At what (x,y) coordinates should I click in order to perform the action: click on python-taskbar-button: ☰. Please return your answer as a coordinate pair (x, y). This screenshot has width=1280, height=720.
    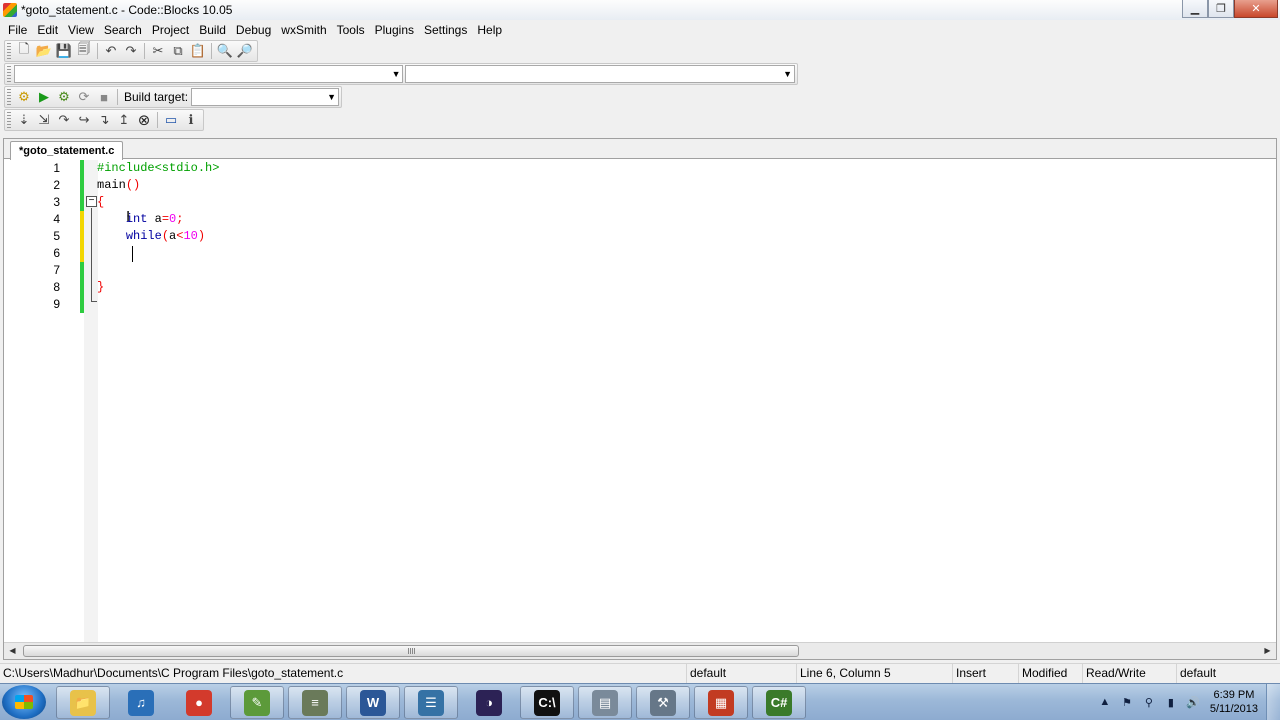
    Looking at the image, I should click on (431, 702).